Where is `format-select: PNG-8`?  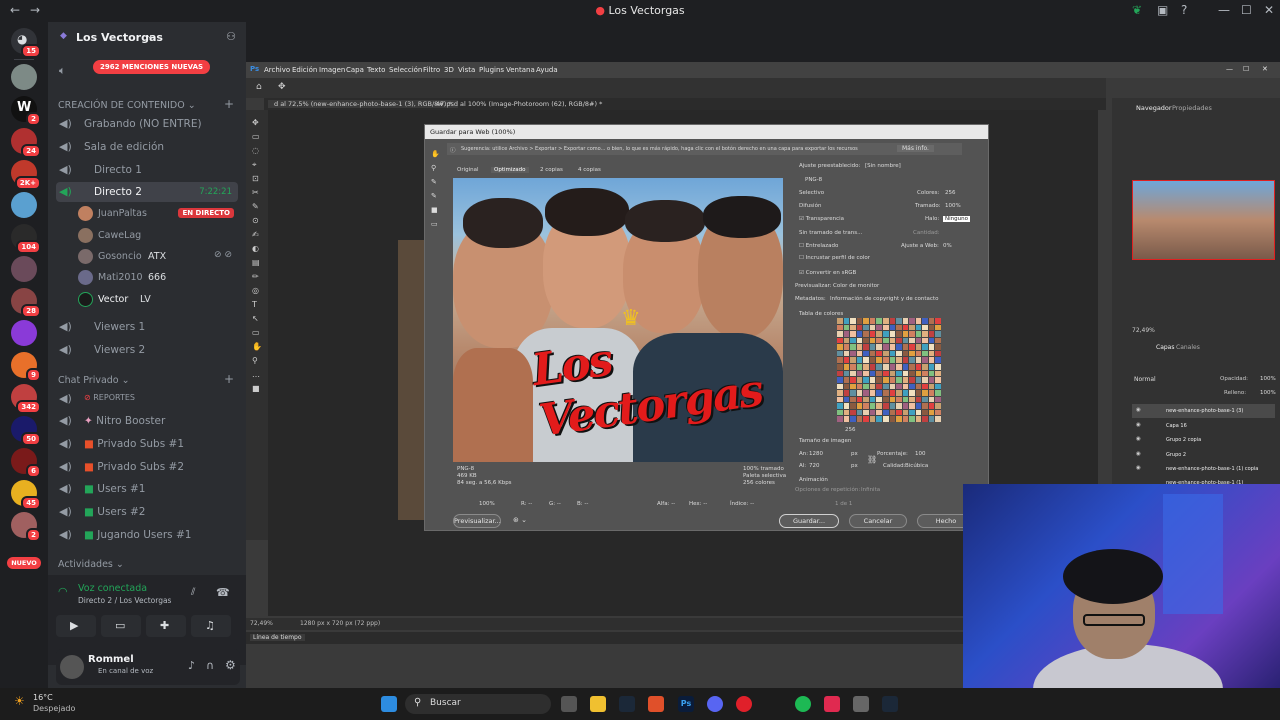 format-select: PNG-8 is located at coordinates (813, 180).